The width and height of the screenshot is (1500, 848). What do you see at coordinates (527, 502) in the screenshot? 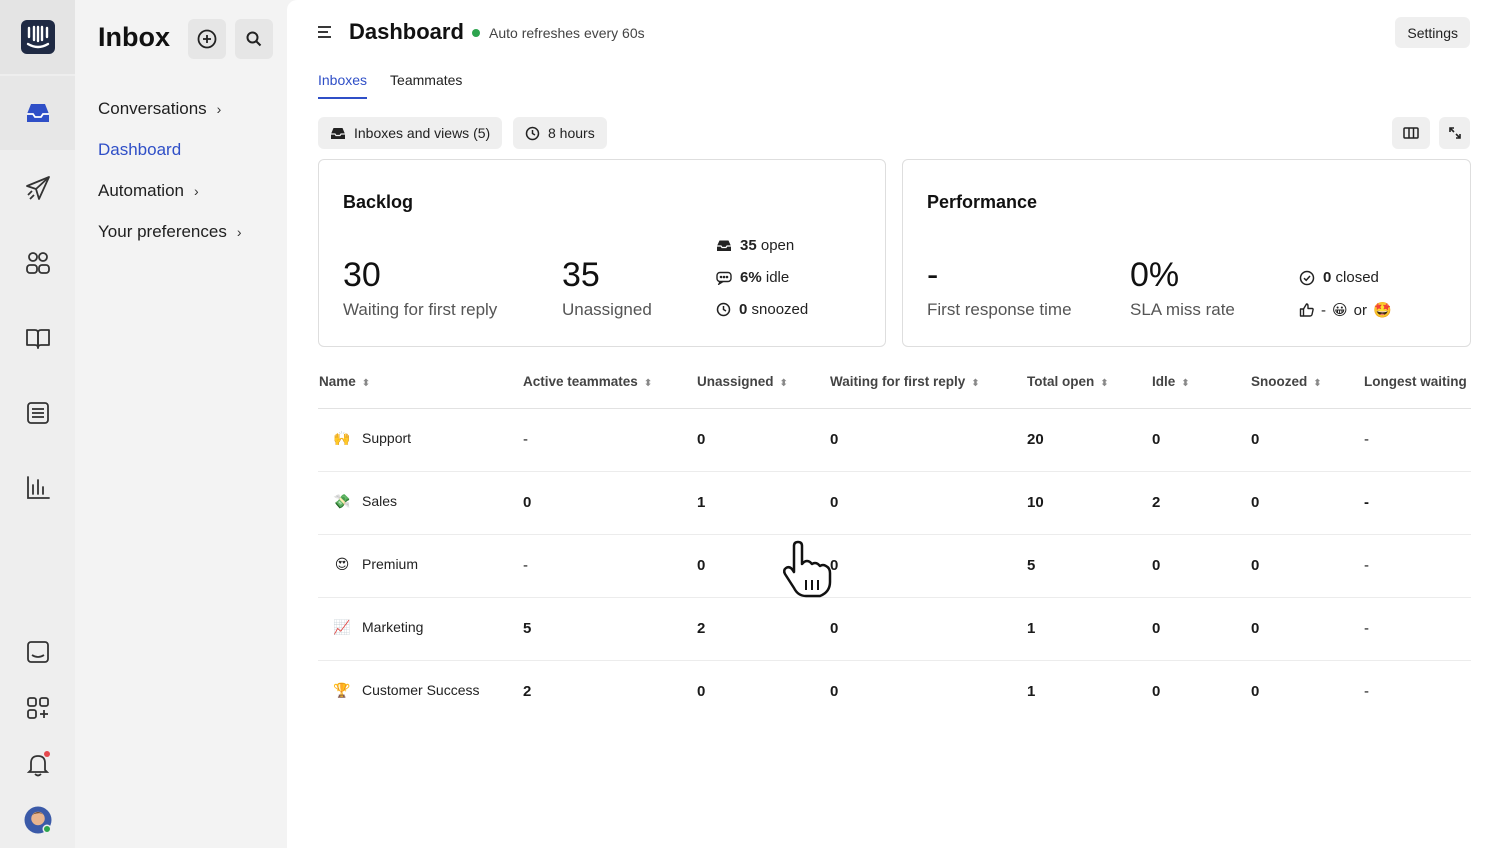
I see `cell-active: 0` at bounding box center [527, 502].